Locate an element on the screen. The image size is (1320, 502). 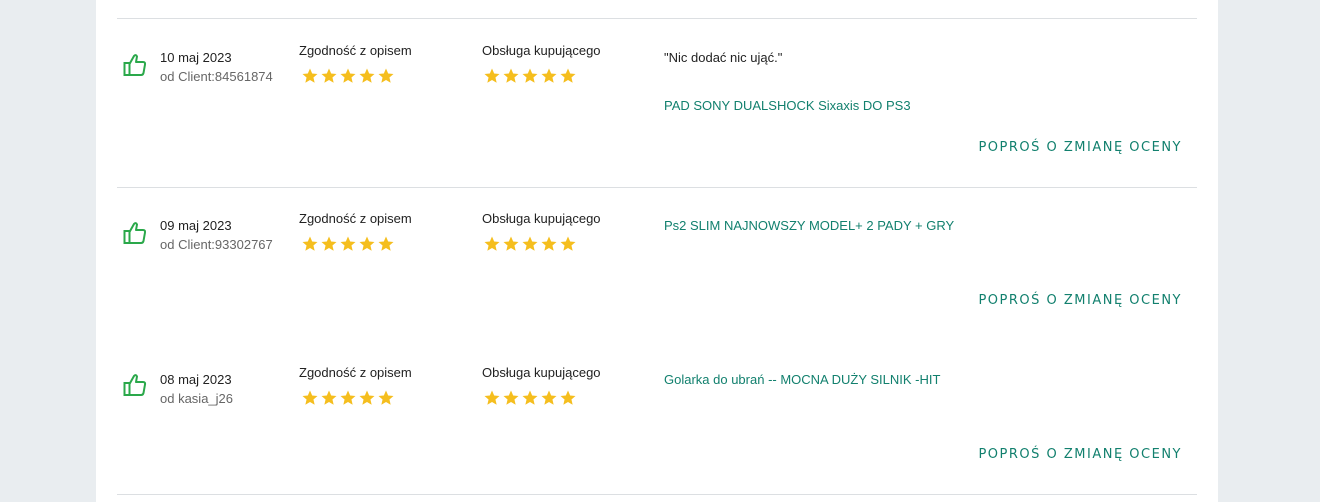
review-author: od Client:93302767 is located at coordinates (216, 244).